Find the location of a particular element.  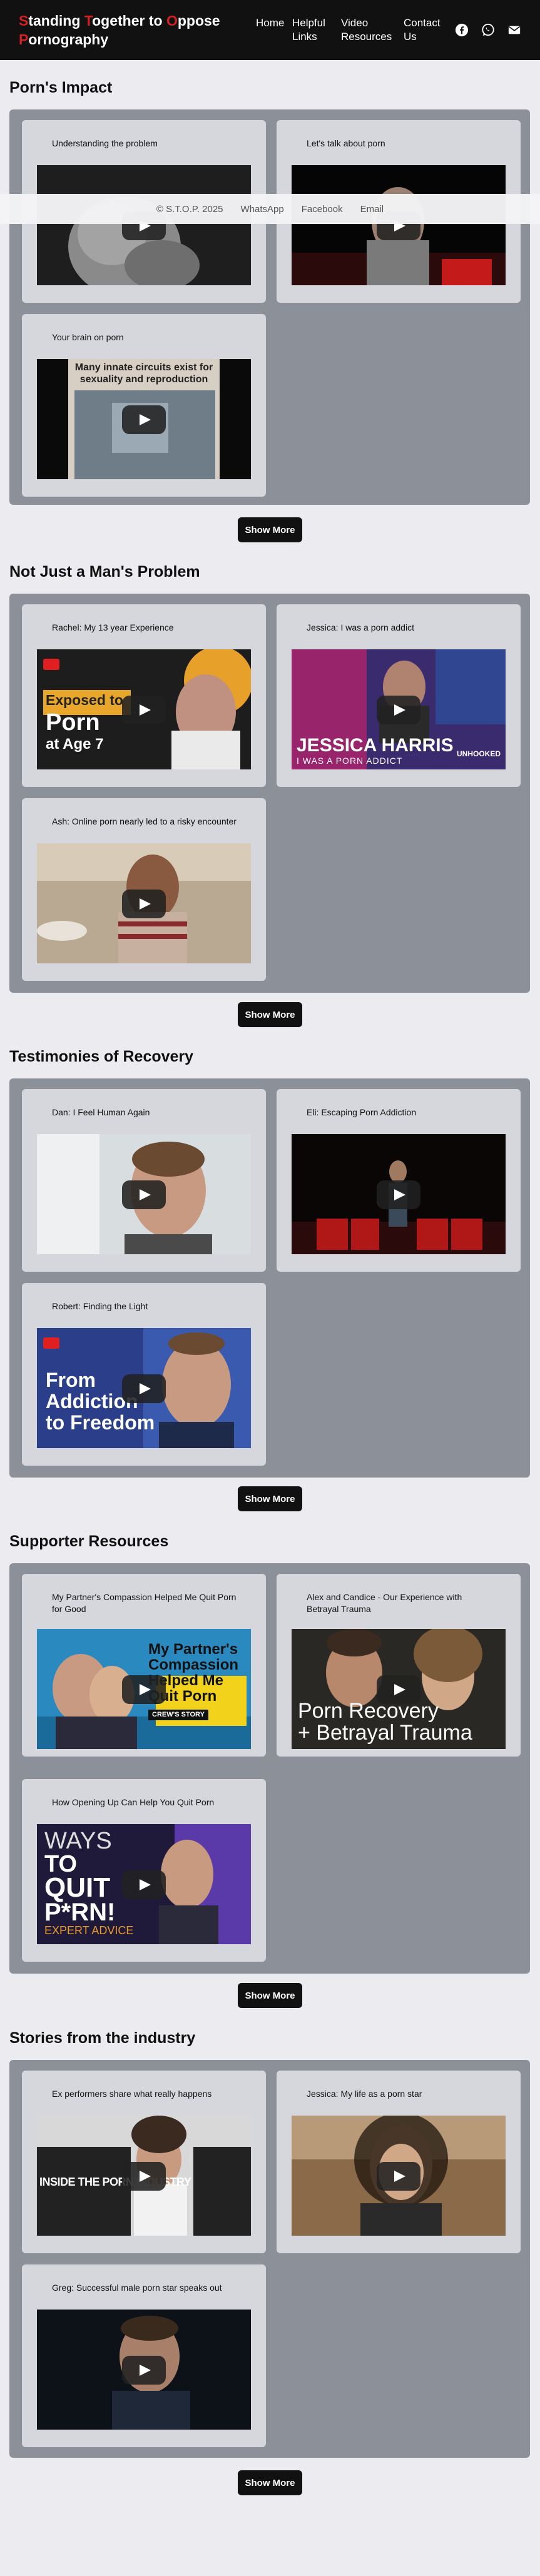

social-links is located at coordinates (488, 30).